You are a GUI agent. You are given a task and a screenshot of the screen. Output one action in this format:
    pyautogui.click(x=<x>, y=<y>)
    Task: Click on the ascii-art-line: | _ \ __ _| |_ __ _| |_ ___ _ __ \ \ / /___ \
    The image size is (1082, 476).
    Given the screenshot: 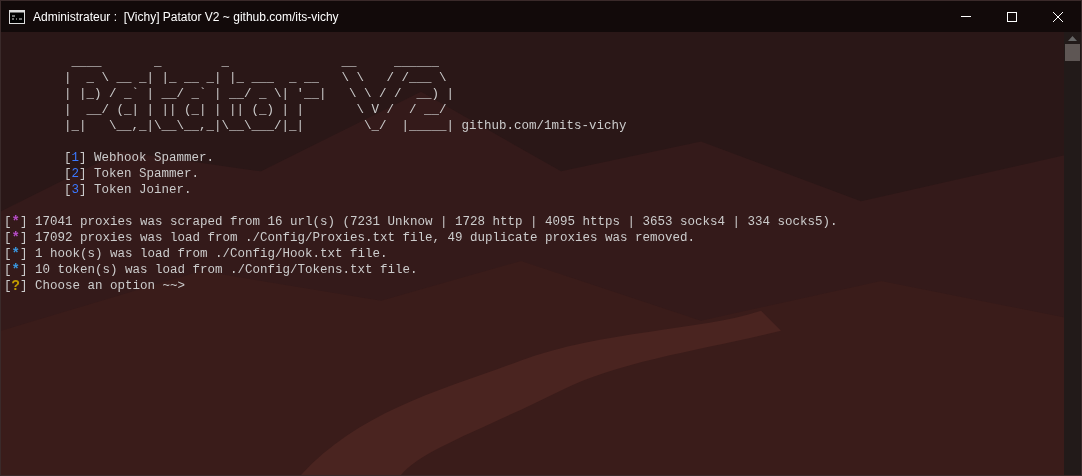 What is the action you would take?
    pyautogui.click(x=255, y=78)
    